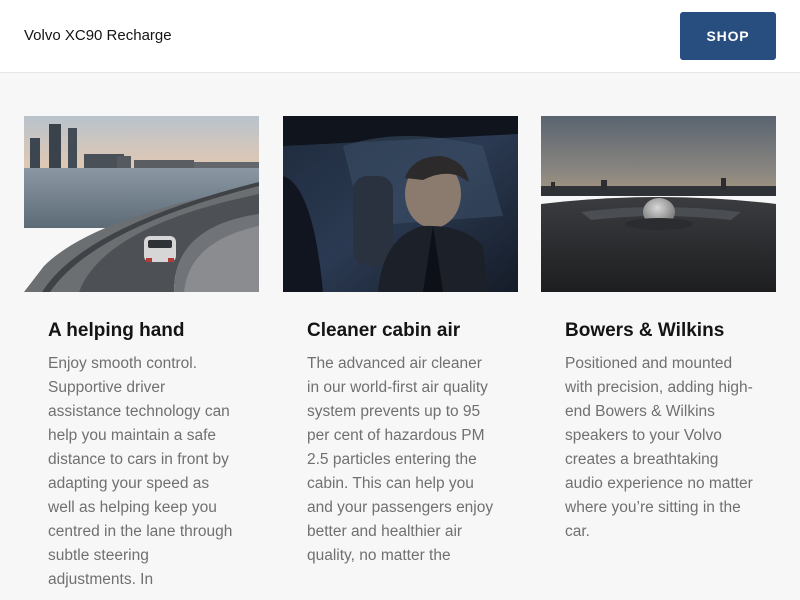 This screenshot has height=600, width=800. I want to click on card-title: Bowers & Wilkins, so click(645, 330).